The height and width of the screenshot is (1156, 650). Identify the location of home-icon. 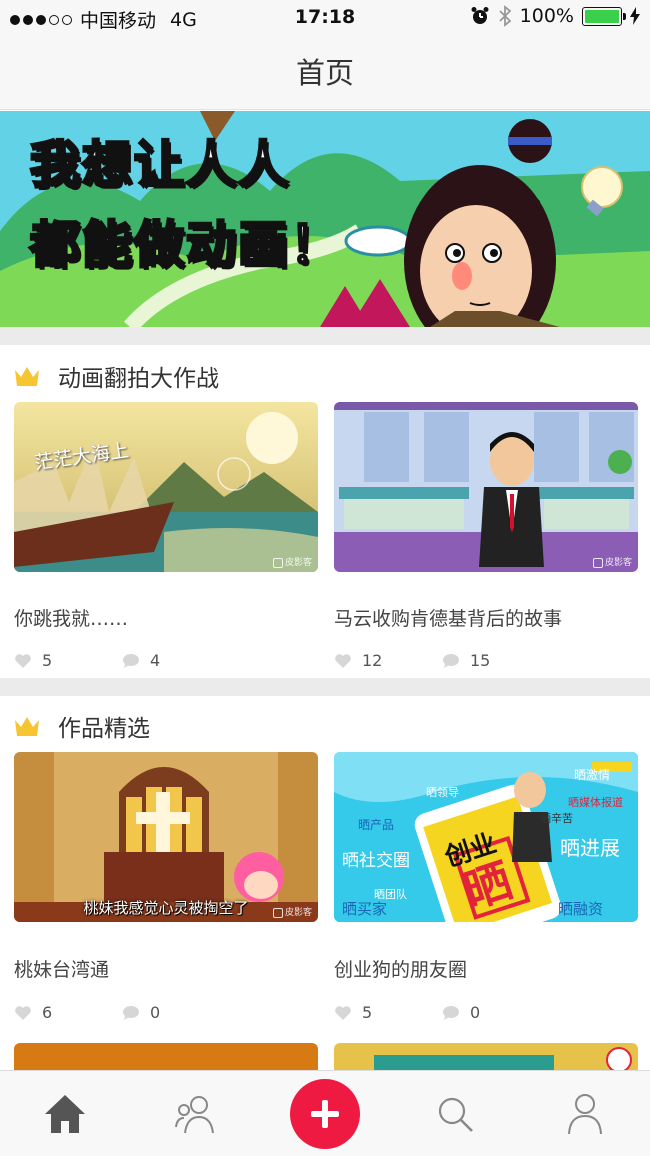
(65, 1114).